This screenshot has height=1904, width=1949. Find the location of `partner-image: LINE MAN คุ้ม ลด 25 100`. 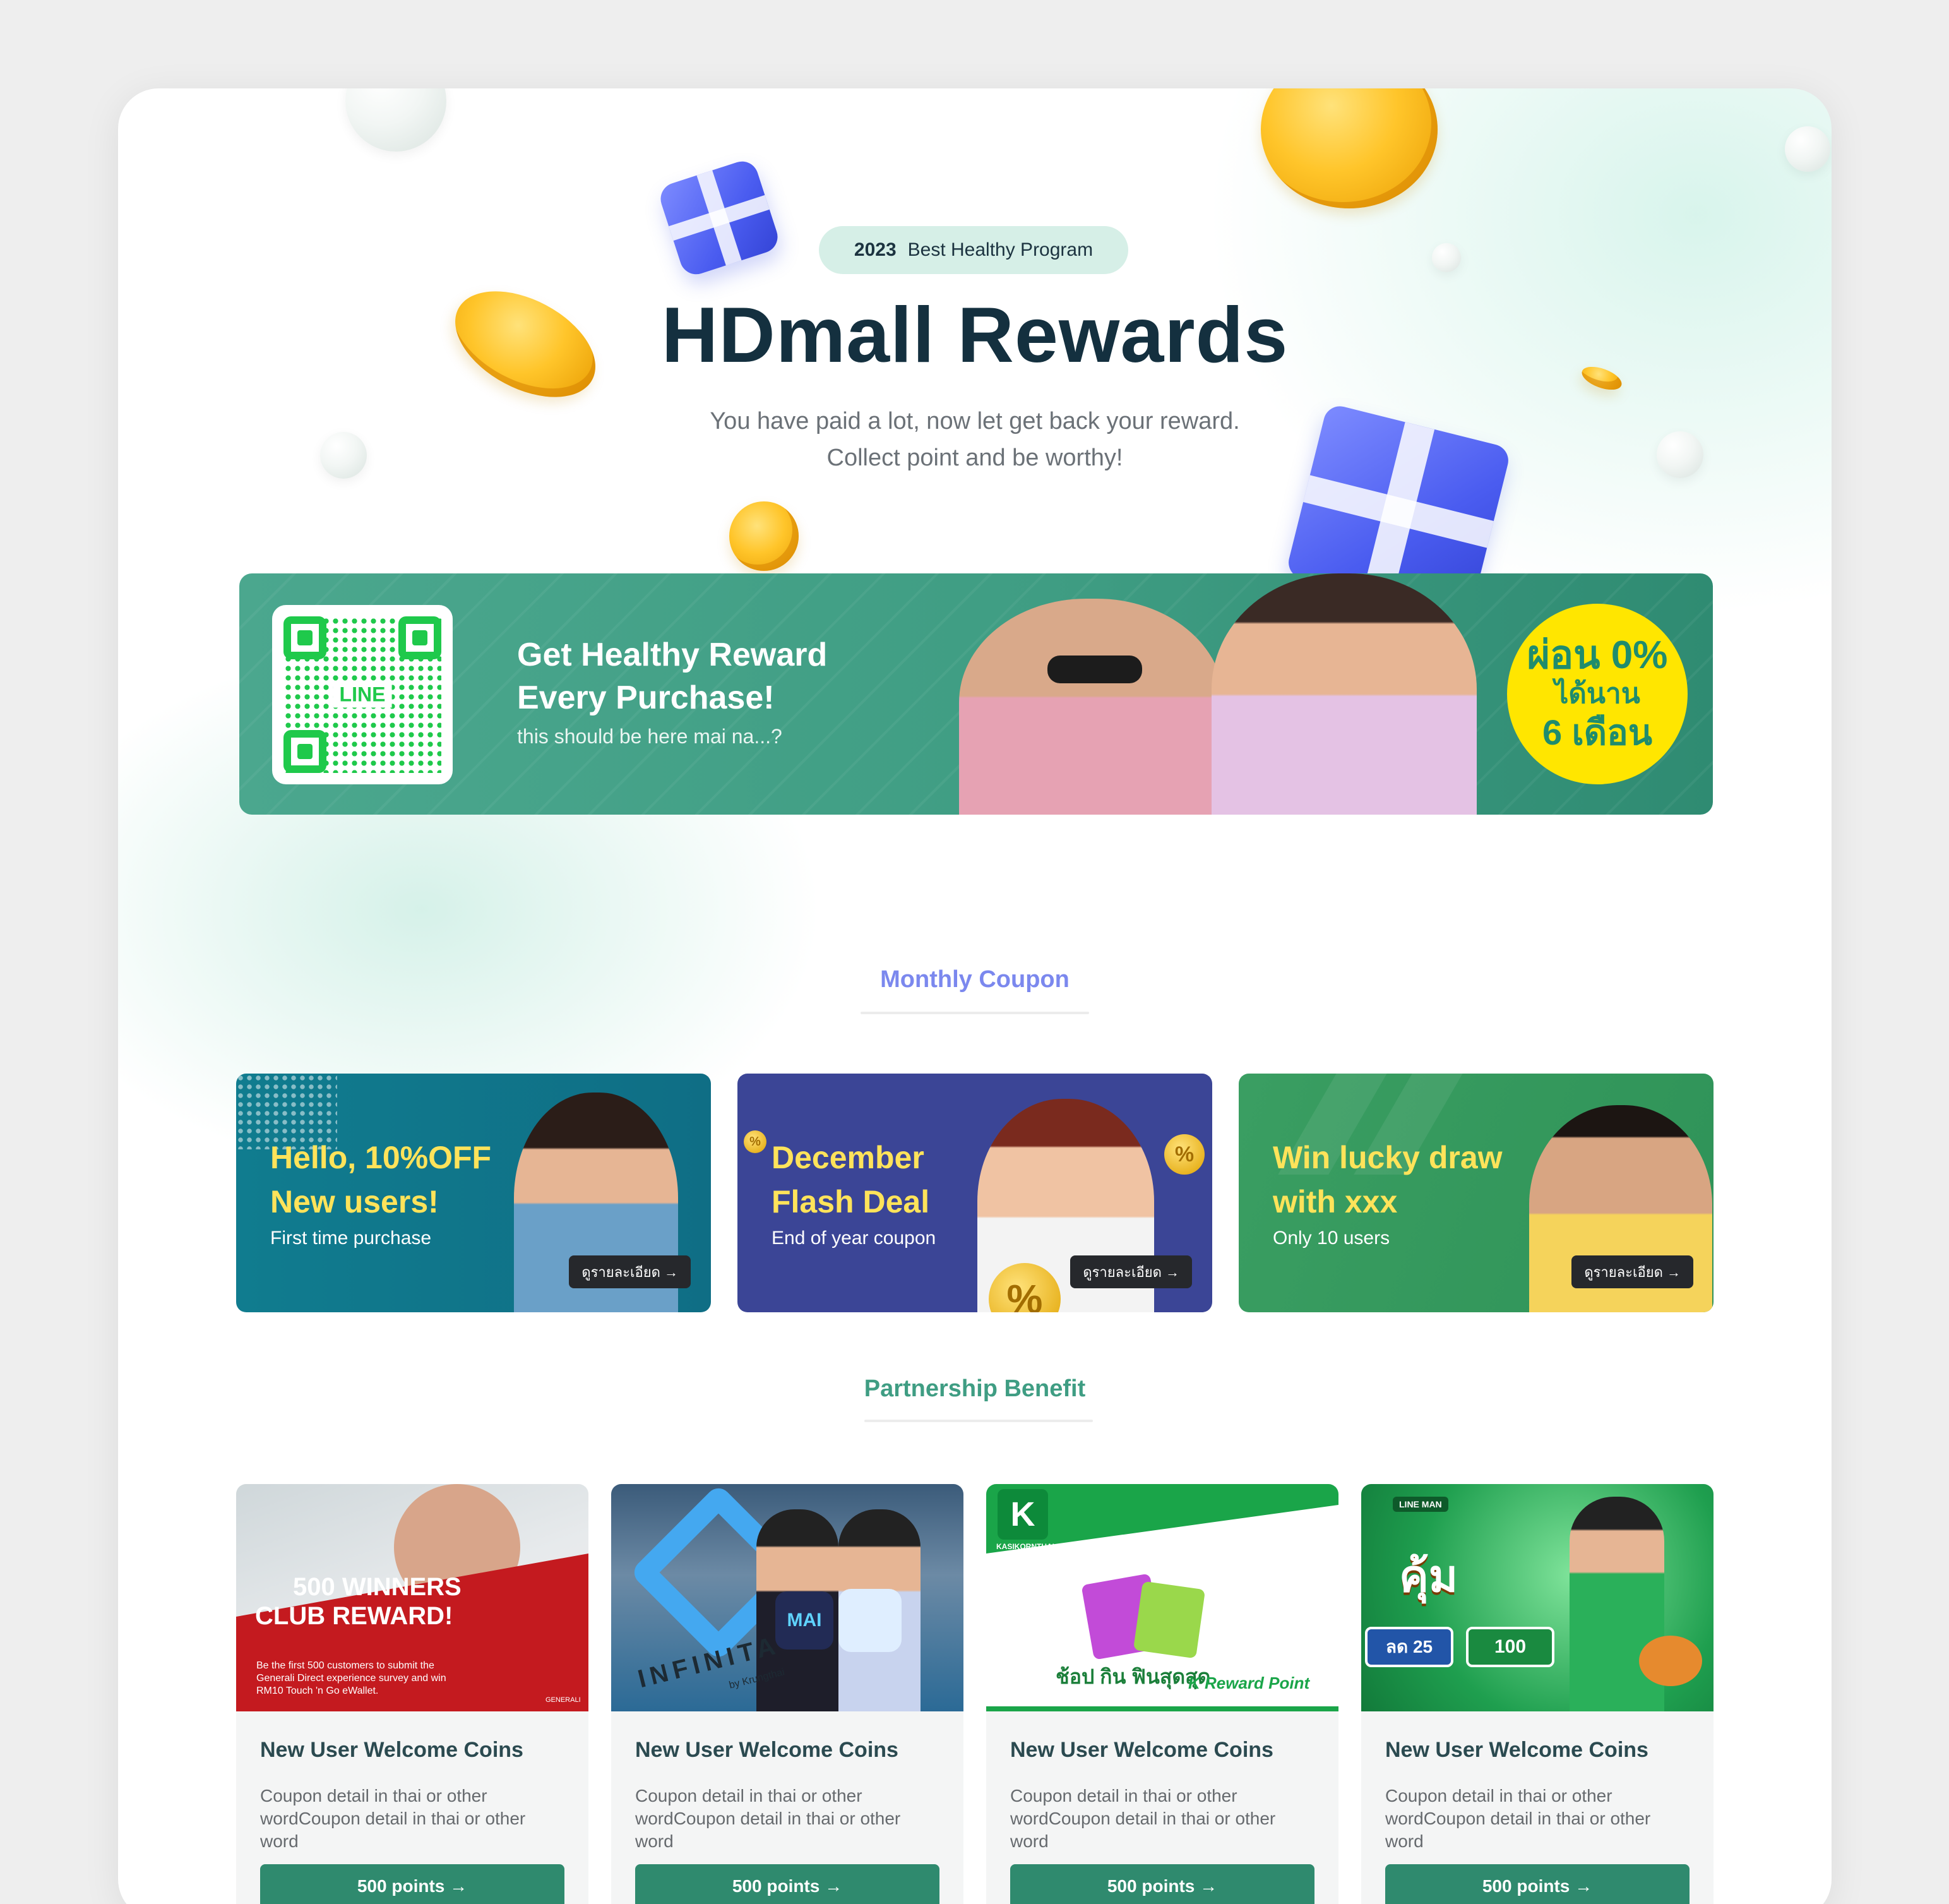

partner-image: LINE MAN คุ้ม ลด 25 100 is located at coordinates (1537, 1597).